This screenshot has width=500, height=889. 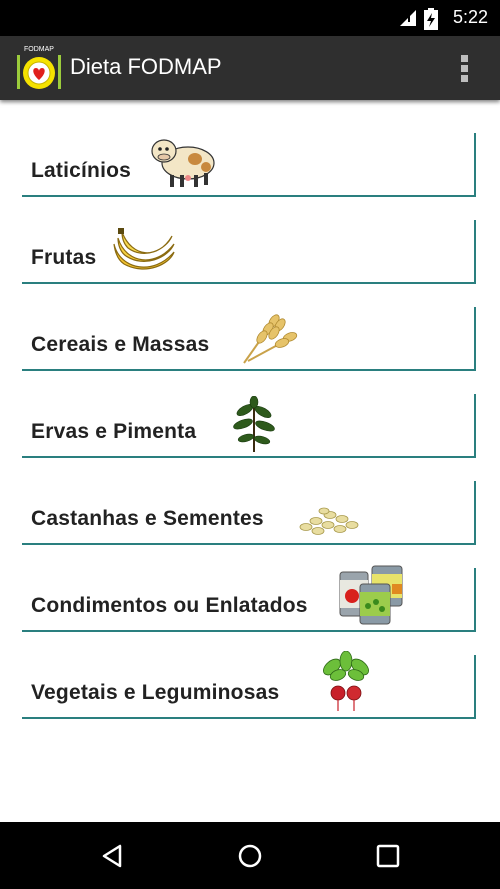 I want to click on category-item-condimentos: Condimentos ou Enlatados, so click(x=249, y=598).